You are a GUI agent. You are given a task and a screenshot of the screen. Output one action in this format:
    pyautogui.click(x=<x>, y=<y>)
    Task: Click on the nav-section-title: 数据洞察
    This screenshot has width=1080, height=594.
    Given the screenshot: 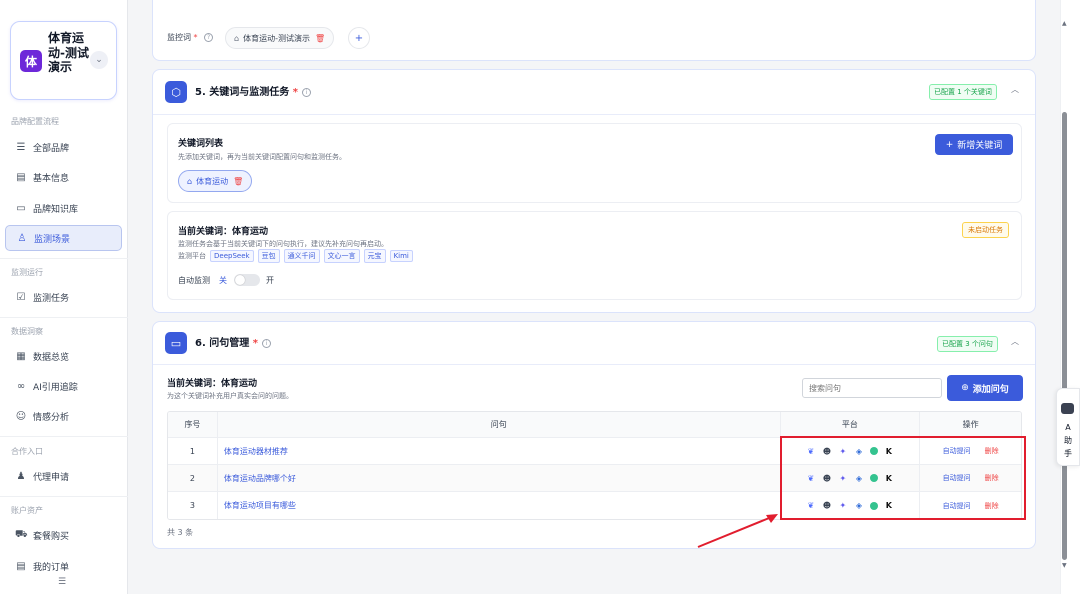 What is the action you would take?
    pyautogui.click(x=27, y=331)
    